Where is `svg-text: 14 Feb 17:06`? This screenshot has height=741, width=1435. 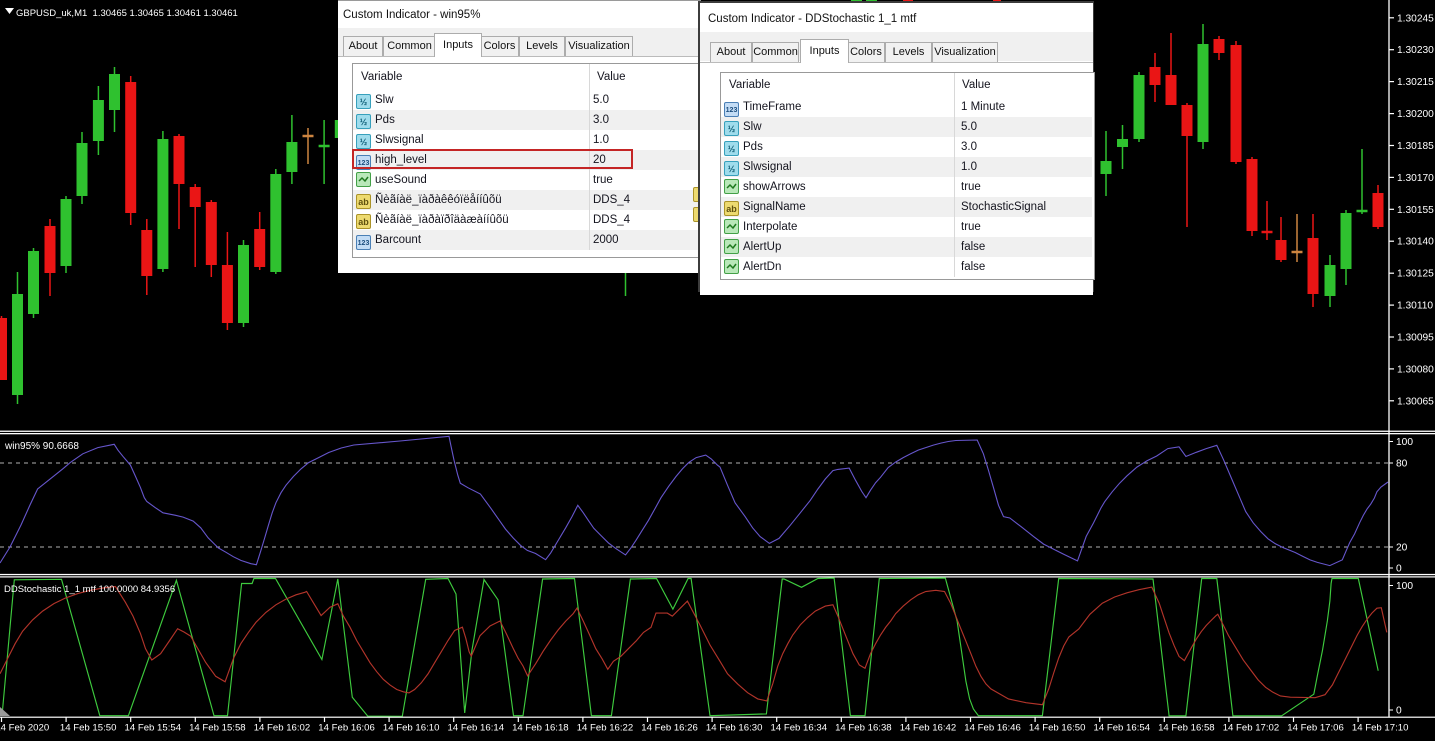
svg-text: 14 Feb 17:06 is located at coordinates (1315, 728).